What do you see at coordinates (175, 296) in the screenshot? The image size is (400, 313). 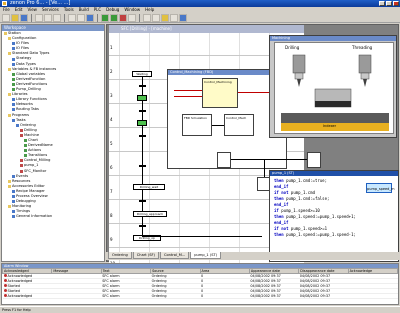 I see `alarm-cell: Ordering` at bounding box center [175, 296].